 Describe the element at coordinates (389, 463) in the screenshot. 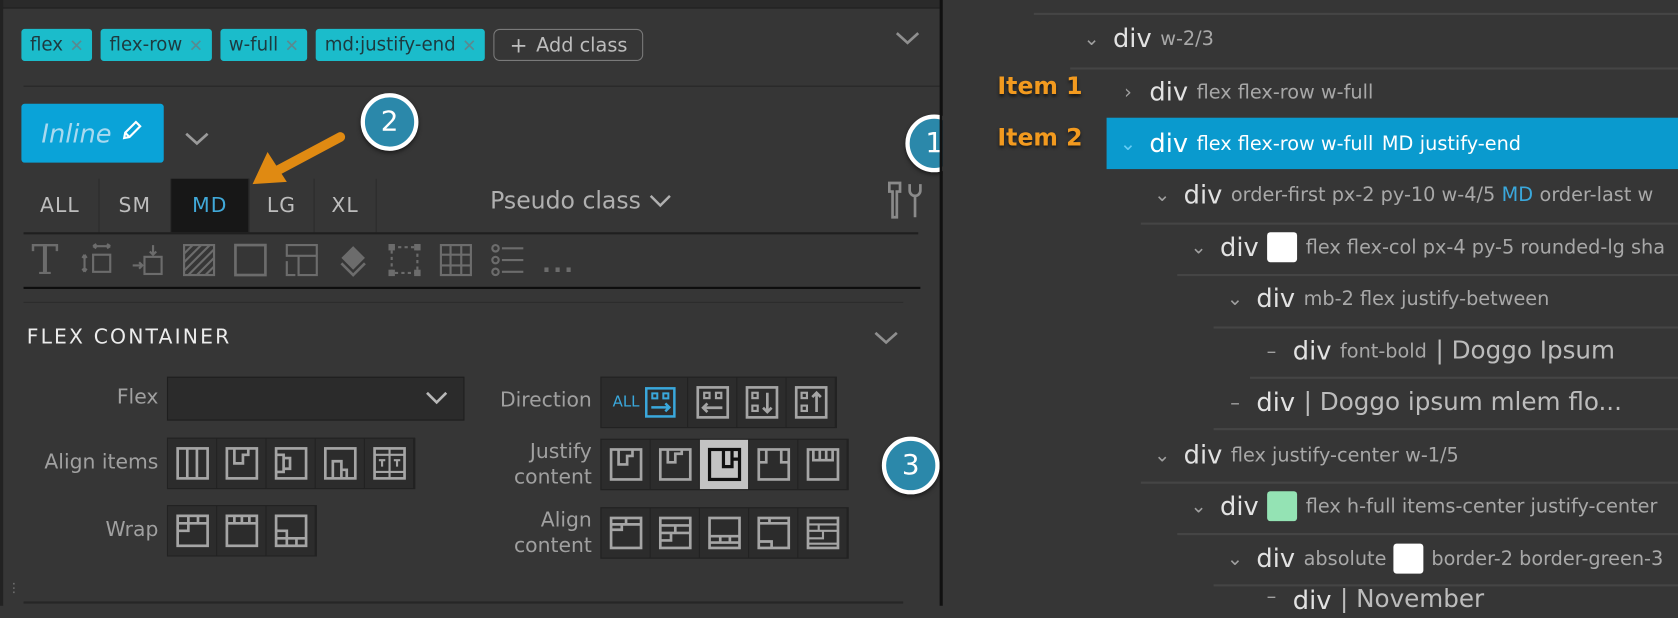

I see `align-baseline-button` at that location.